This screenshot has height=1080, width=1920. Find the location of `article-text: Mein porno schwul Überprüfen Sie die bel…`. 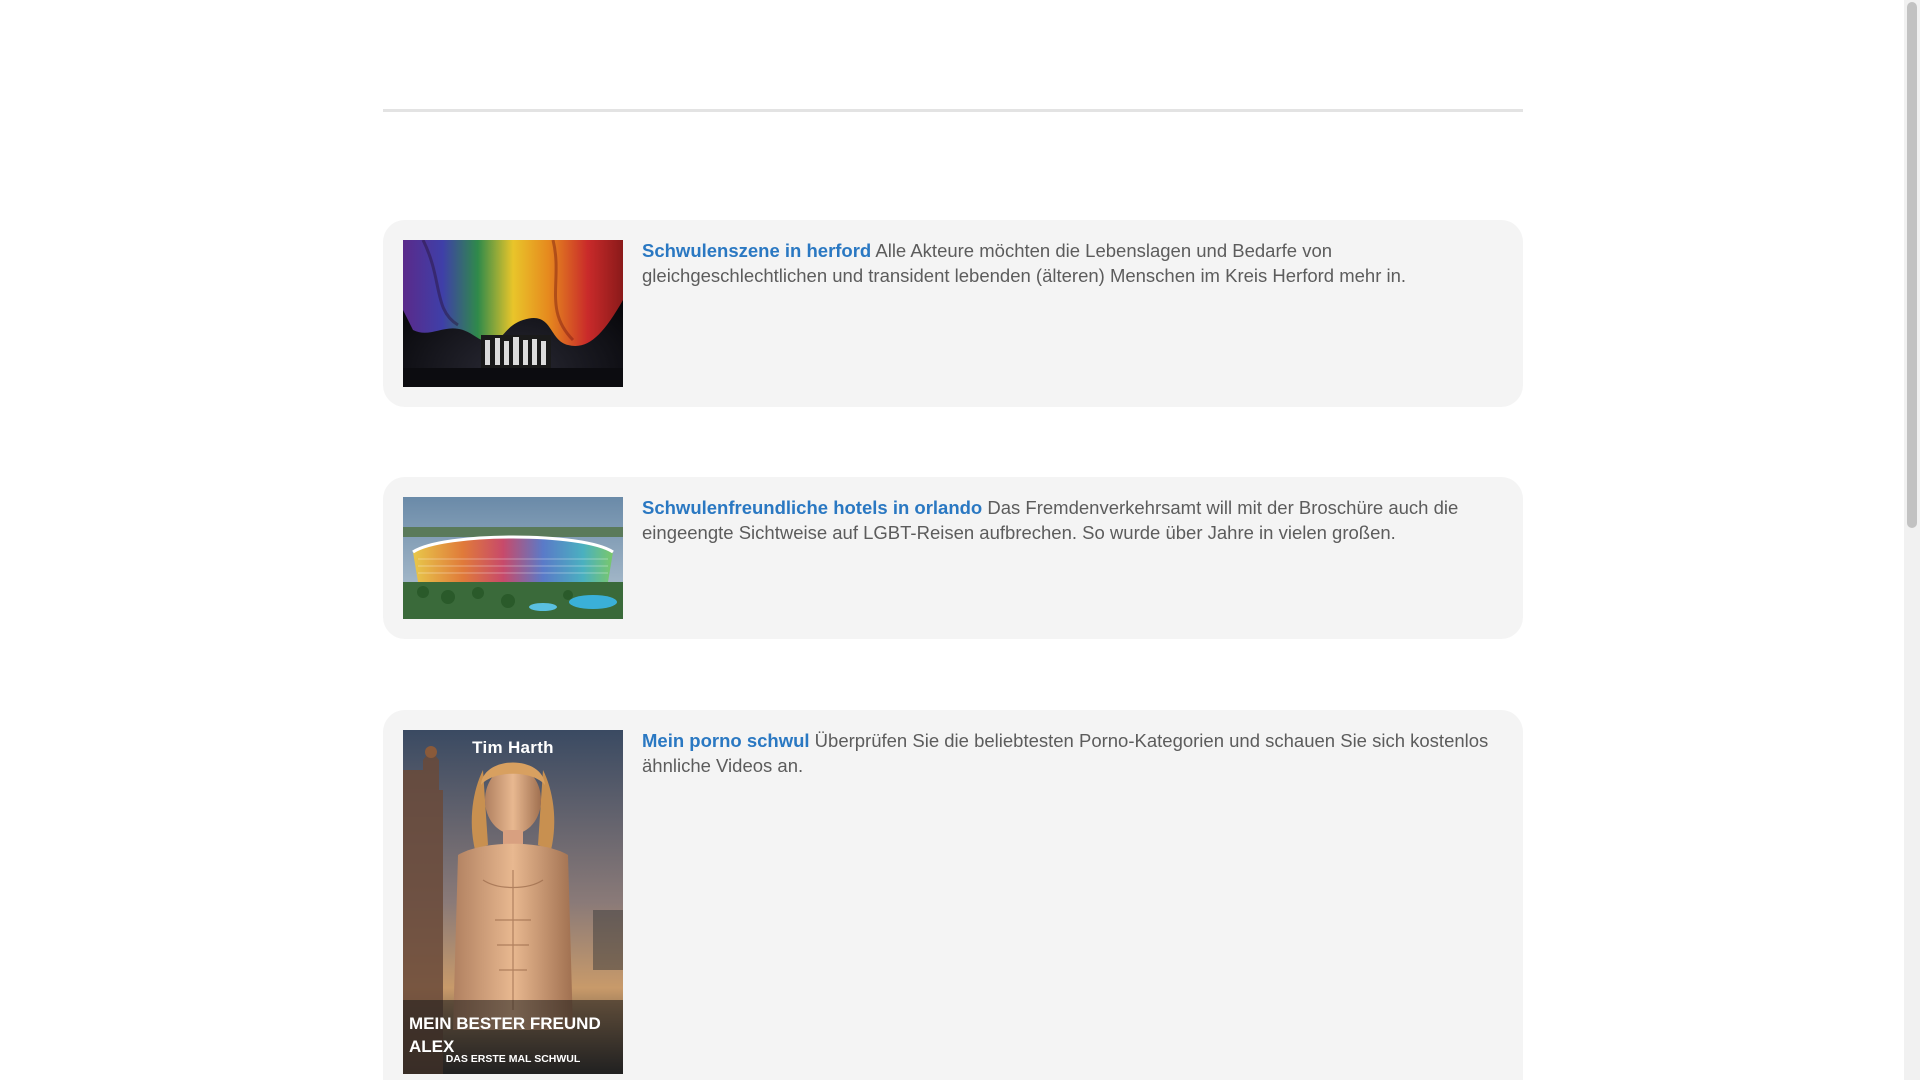

article-text: Mein porno schwul Überprüfen Sie die bel… is located at coordinates (1073, 753).